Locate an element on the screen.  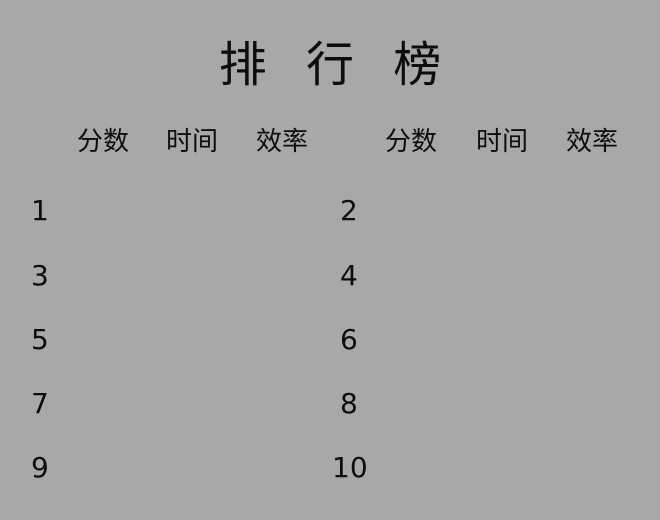
right-column-header: 分数 时间 效率 is located at coordinates (495, 142).